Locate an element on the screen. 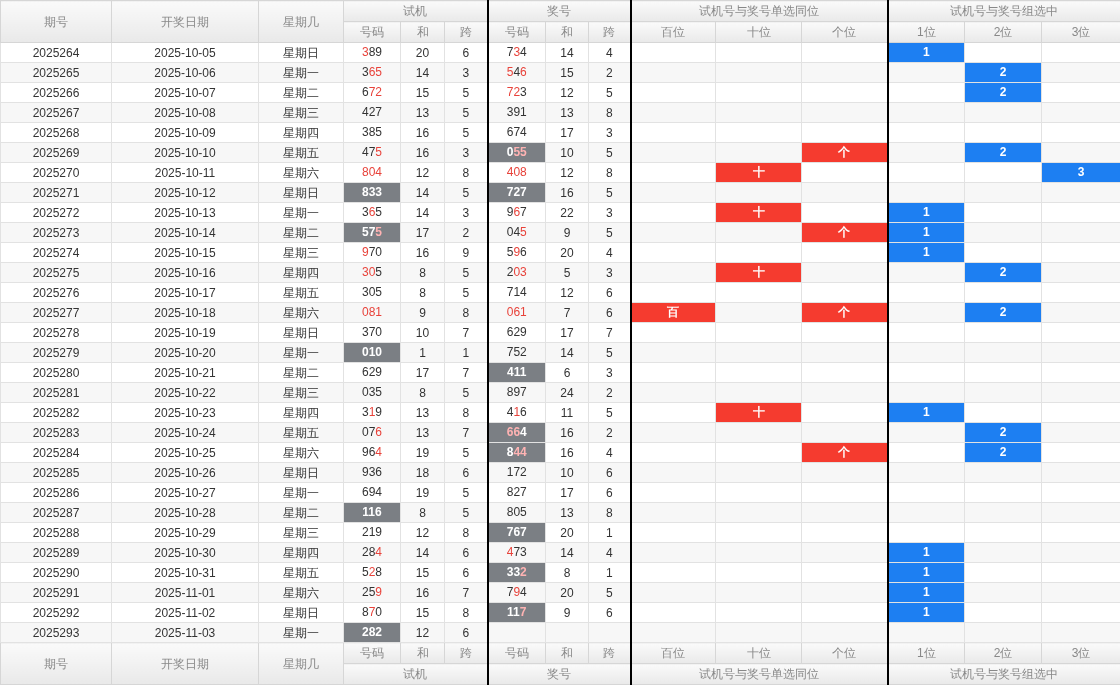 Image resolution: width=1120 pixels, height=688 pixels. table-cell: 2025277 is located at coordinates (56, 312).